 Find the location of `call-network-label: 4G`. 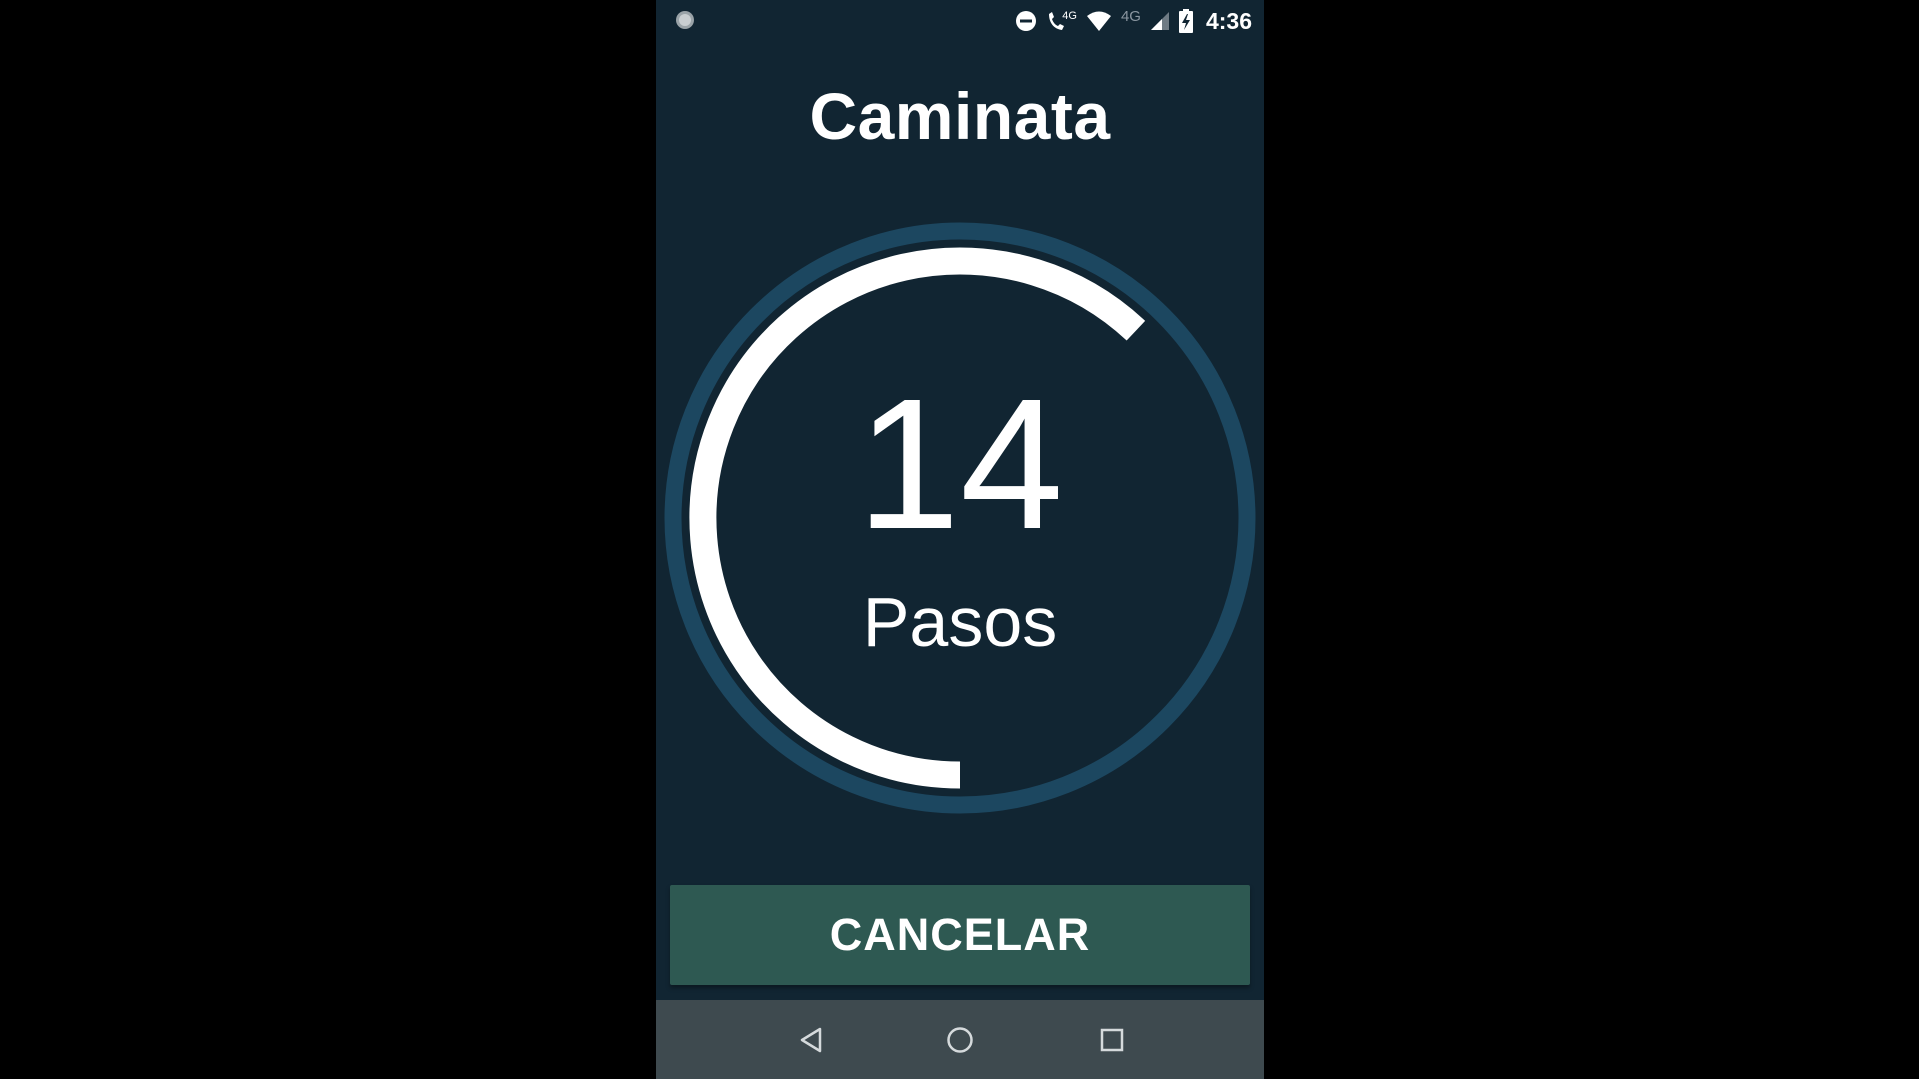

call-network-label: 4G is located at coordinates (1069, 16).